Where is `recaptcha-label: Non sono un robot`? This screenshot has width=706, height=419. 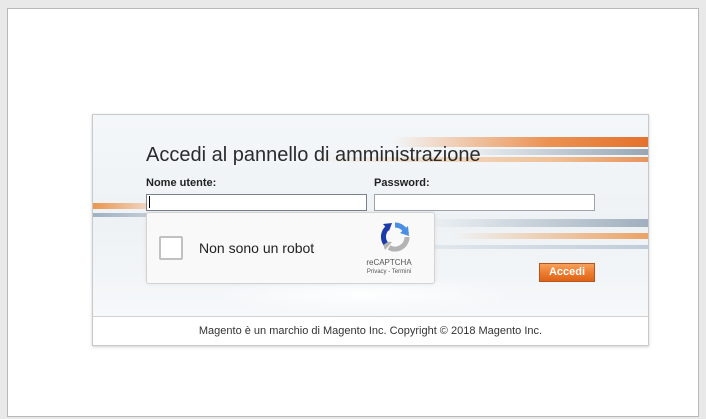 recaptcha-label: Non sono un robot is located at coordinates (257, 248).